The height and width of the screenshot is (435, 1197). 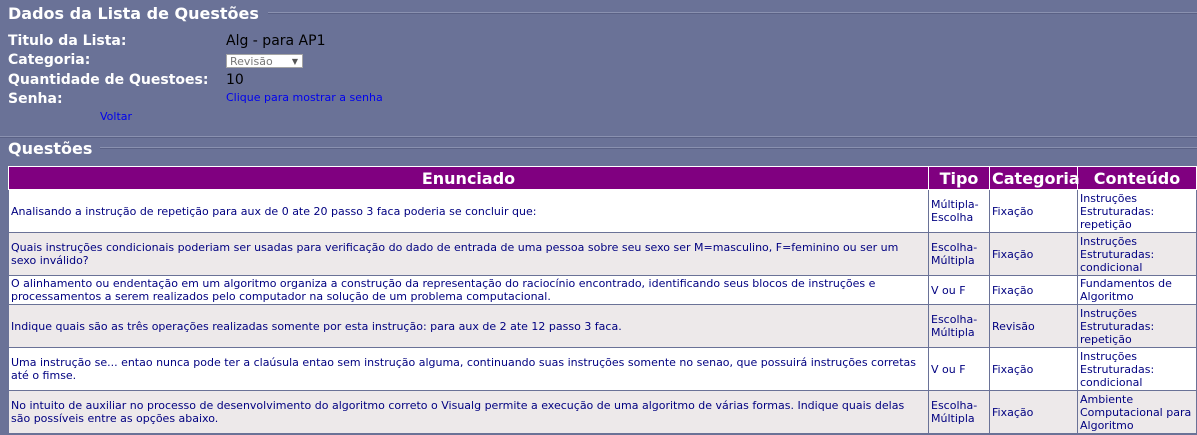 I want to click on questoes-divider, so click(x=648, y=148).